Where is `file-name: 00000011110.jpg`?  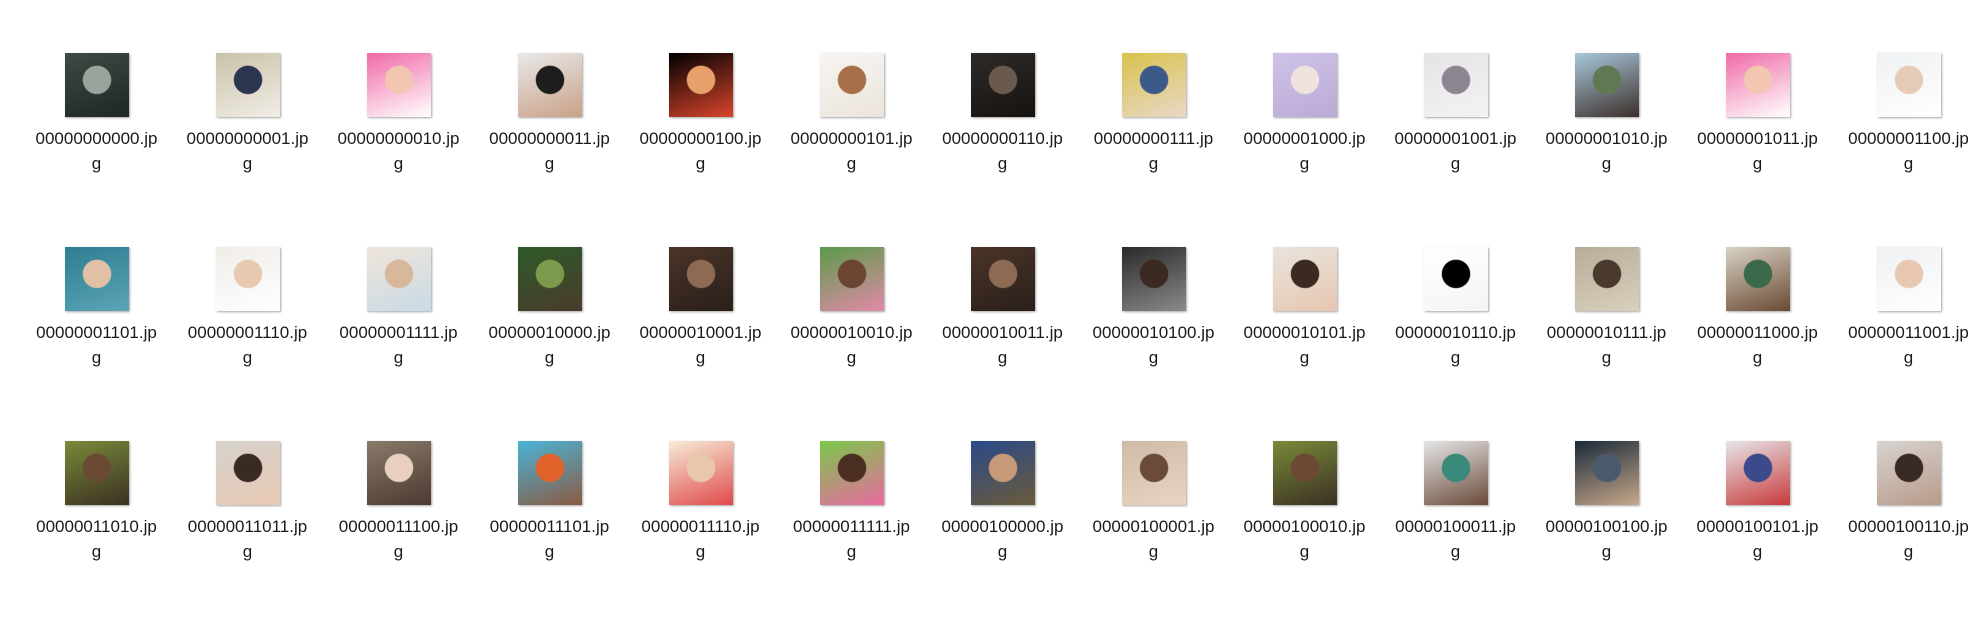 file-name: 00000011110.jpg is located at coordinates (701, 539).